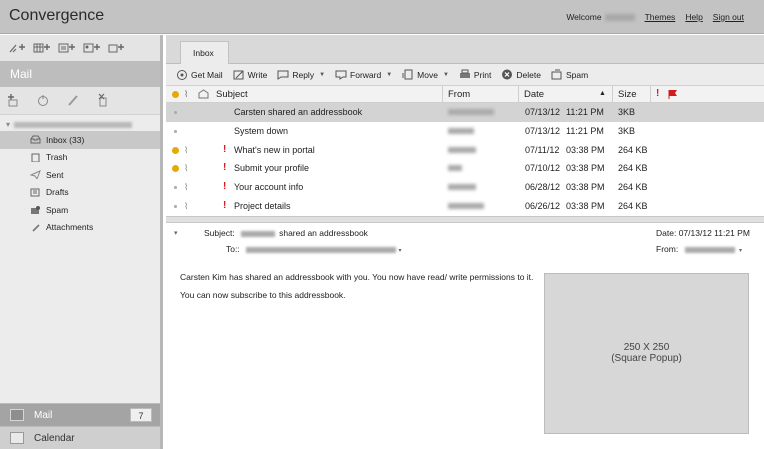  What do you see at coordinates (465, 206) in the screenshot?
I see `message-row: ⌇! Project details 06/26/12 03:38 PM 264 KB` at bounding box center [465, 206].